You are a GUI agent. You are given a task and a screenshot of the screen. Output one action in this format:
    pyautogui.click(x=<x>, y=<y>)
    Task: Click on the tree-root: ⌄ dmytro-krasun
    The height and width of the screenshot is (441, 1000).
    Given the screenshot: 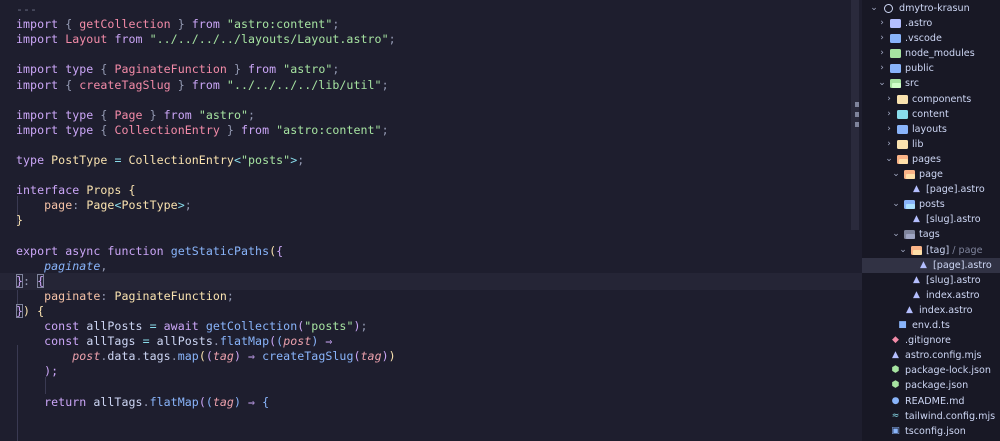 What is the action you would take?
    pyautogui.click(x=931, y=8)
    